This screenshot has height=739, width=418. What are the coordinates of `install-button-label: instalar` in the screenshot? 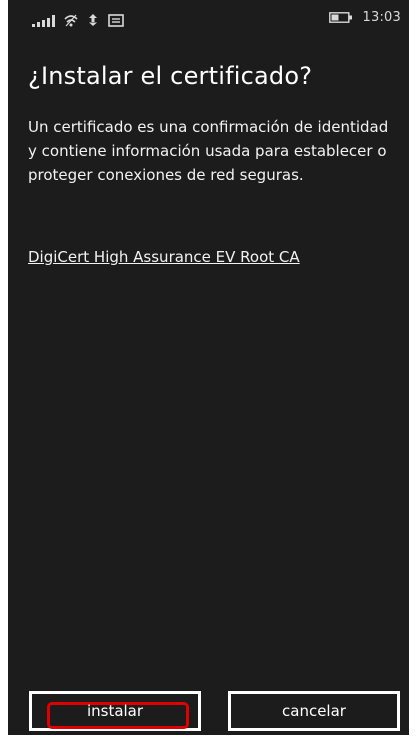 It's located at (115, 711).